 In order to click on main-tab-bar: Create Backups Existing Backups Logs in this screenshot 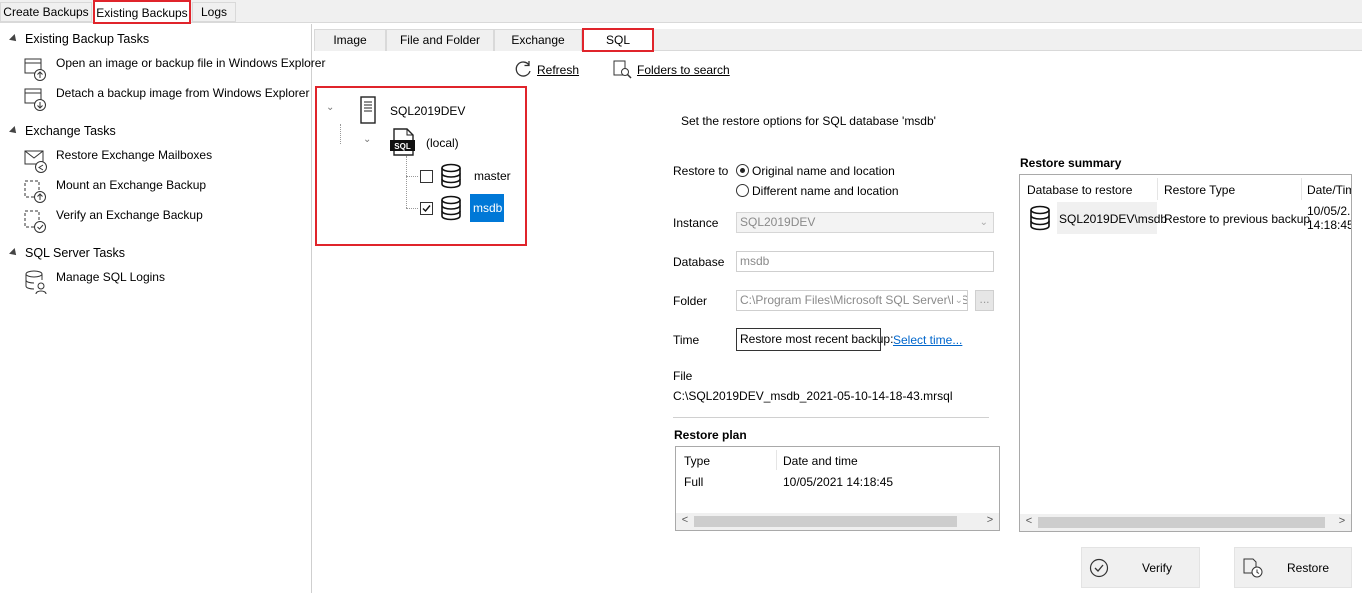, I will do `click(681, 12)`.